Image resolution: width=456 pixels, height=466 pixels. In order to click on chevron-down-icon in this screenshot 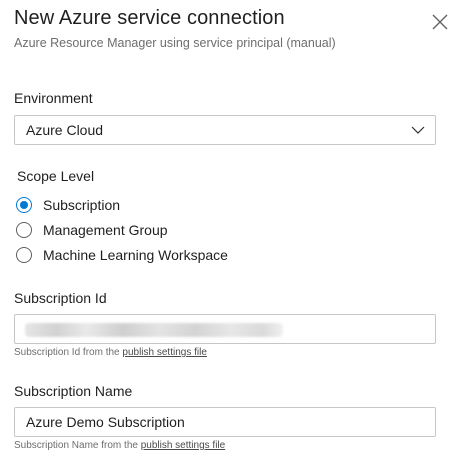, I will do `click(418, 130)`.